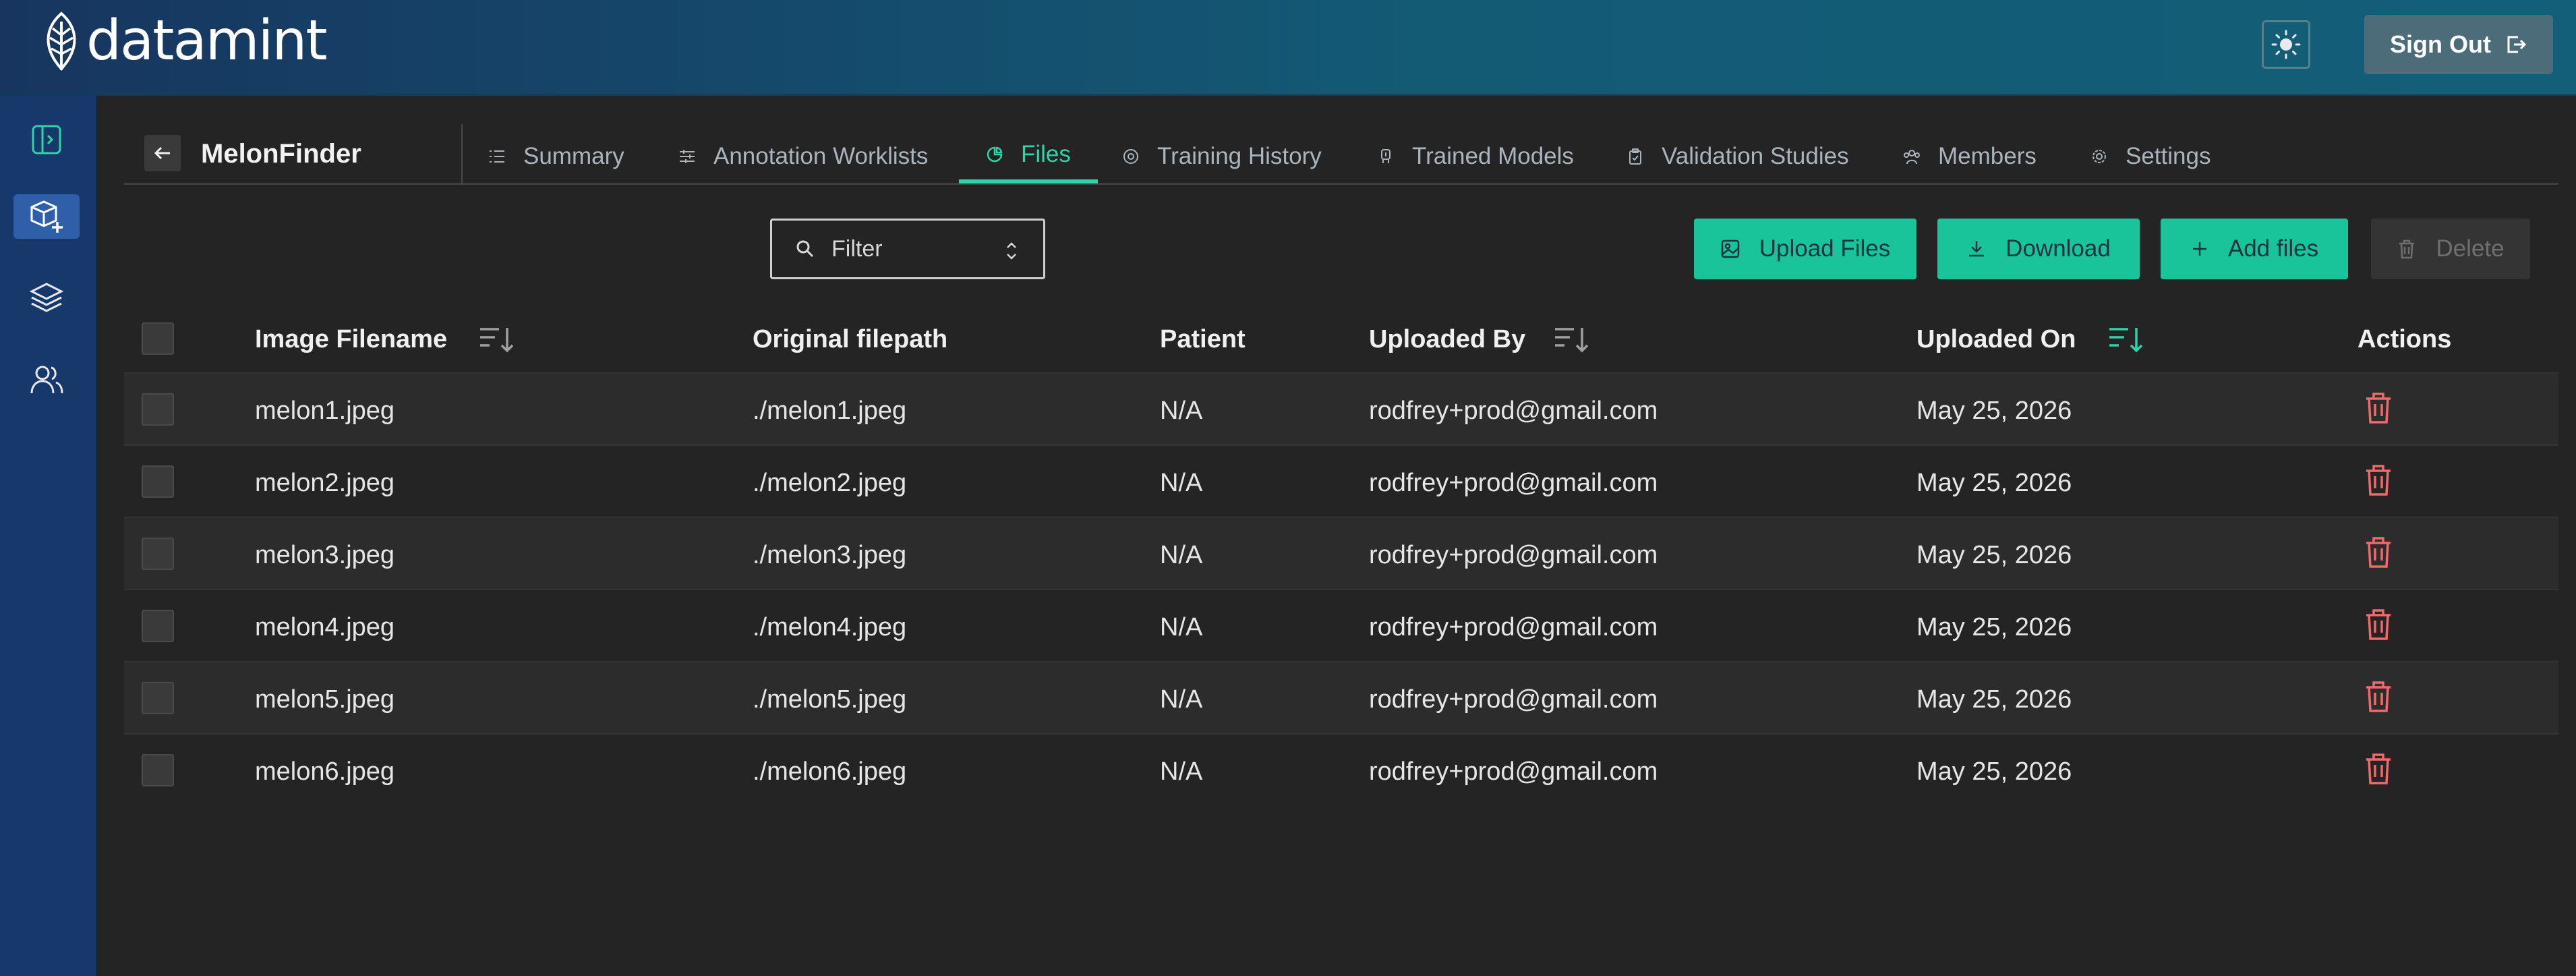  Describe the element at coordinates (2471, 249) in the screenshot. I see `delete-label: Delete` at that location.